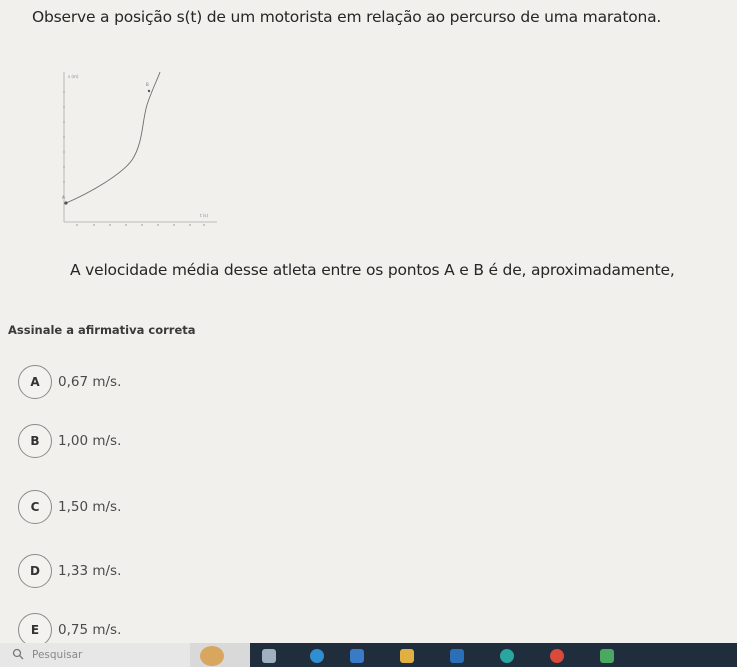 Image resolution: width=737 pixels, height=667 pixels. I want to click on x-ticks, so click(140, 225).